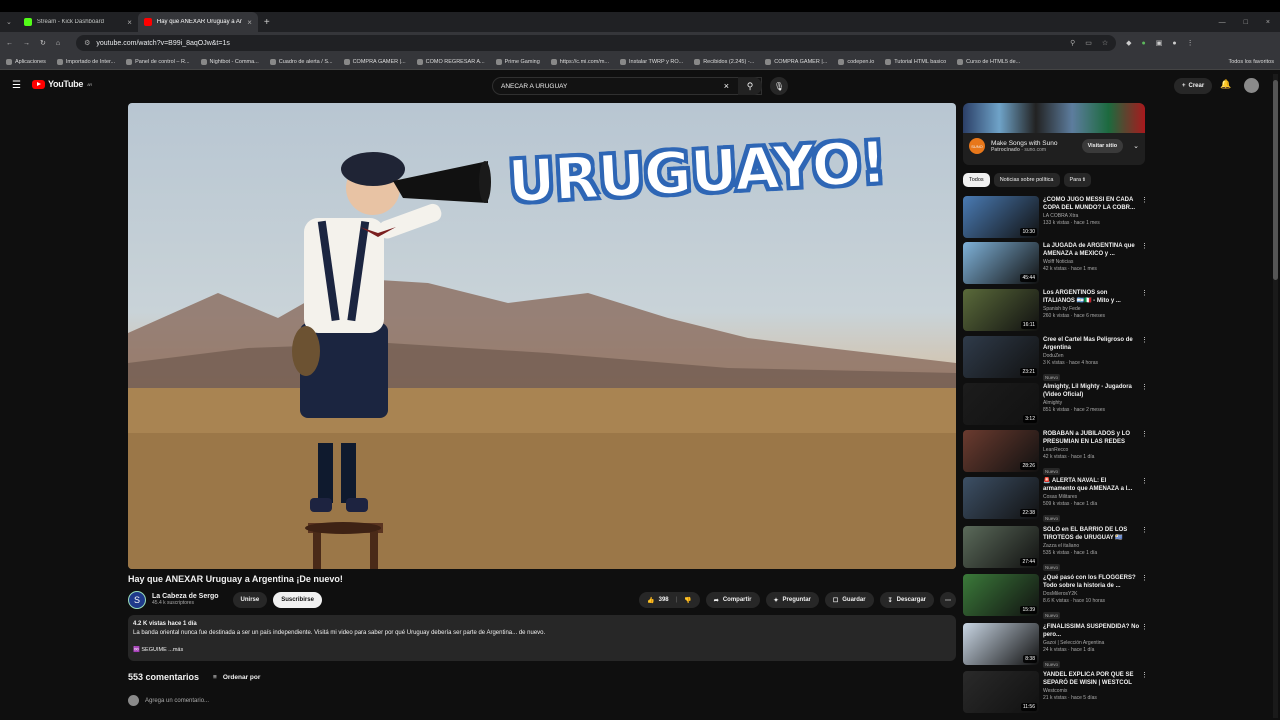  Describe the element at coordinates (1091, 594) in the screenshot. I see `recommendation-channel: DosMilerosY2K` at that location.